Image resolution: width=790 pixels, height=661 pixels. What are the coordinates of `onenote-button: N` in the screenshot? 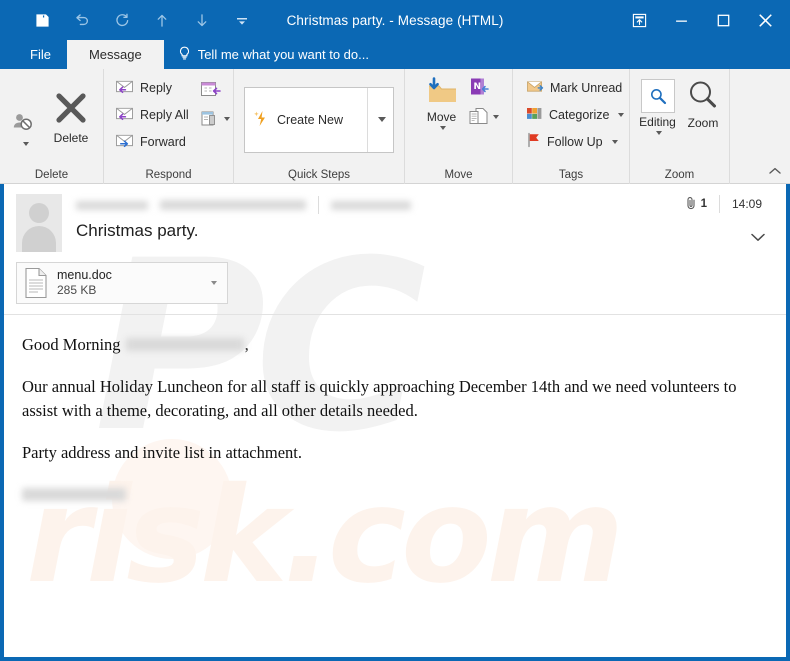 It's located at (483, 89).